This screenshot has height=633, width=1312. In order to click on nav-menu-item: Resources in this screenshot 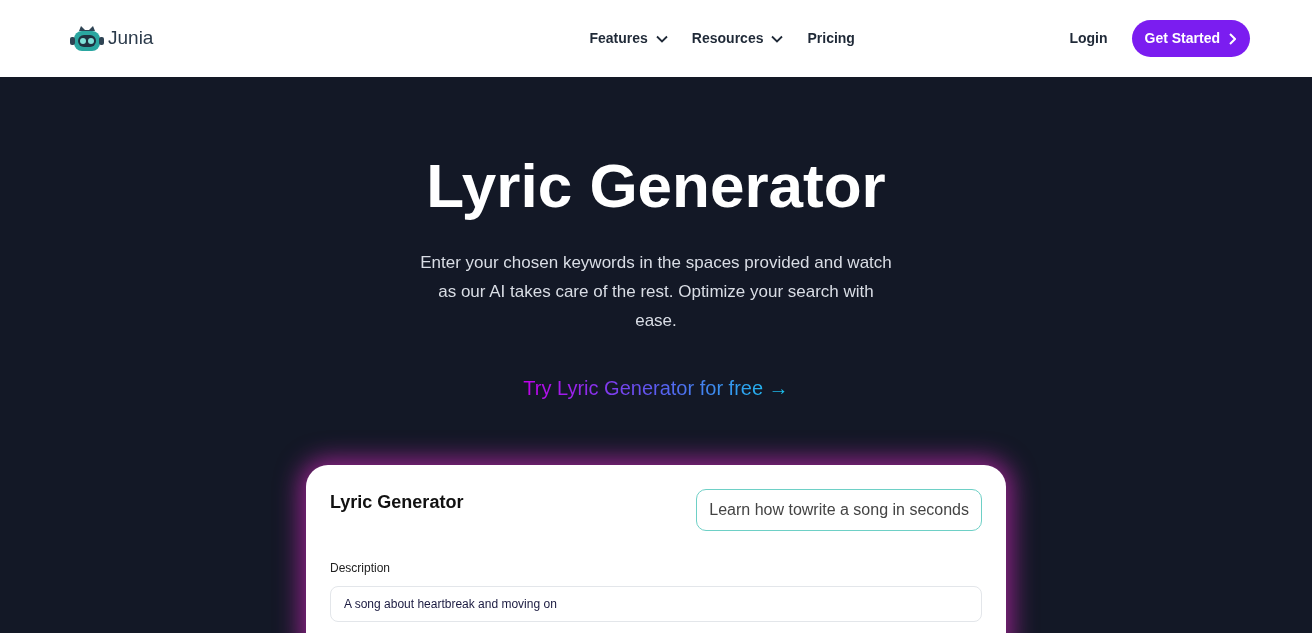, I will do `click(737, 38)`.